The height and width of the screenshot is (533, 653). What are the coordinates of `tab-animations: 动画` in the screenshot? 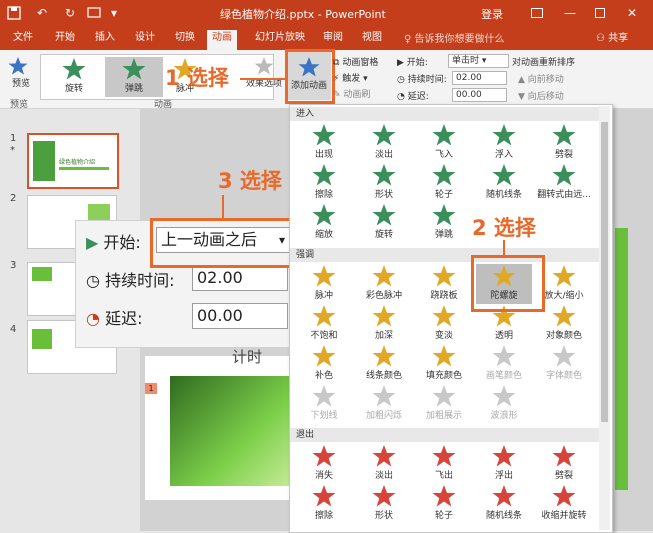 It's located at (222, 40).